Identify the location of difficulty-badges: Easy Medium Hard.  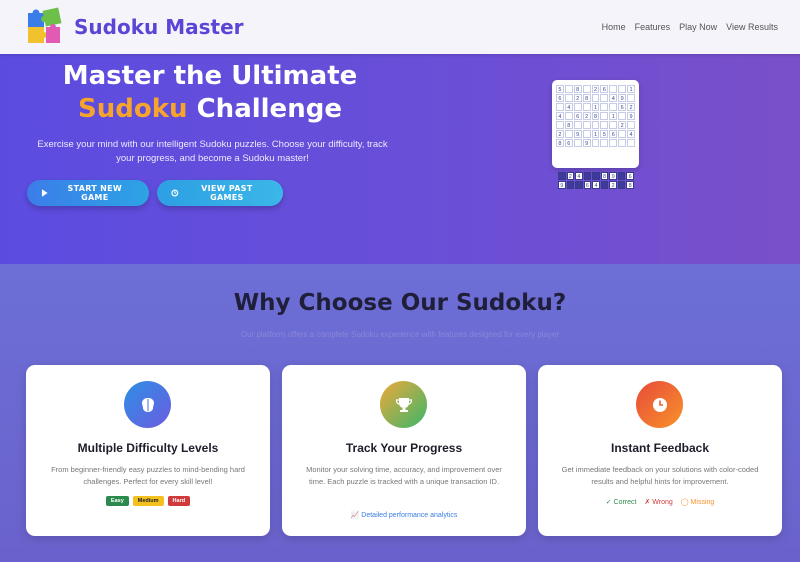
(148, 501).